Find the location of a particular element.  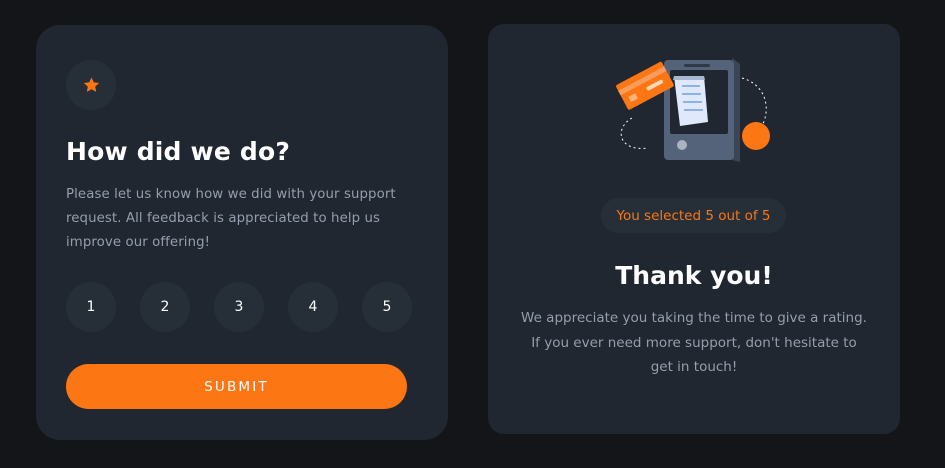

thank-you-title: Thank you! is located at coordinates (694, 275).